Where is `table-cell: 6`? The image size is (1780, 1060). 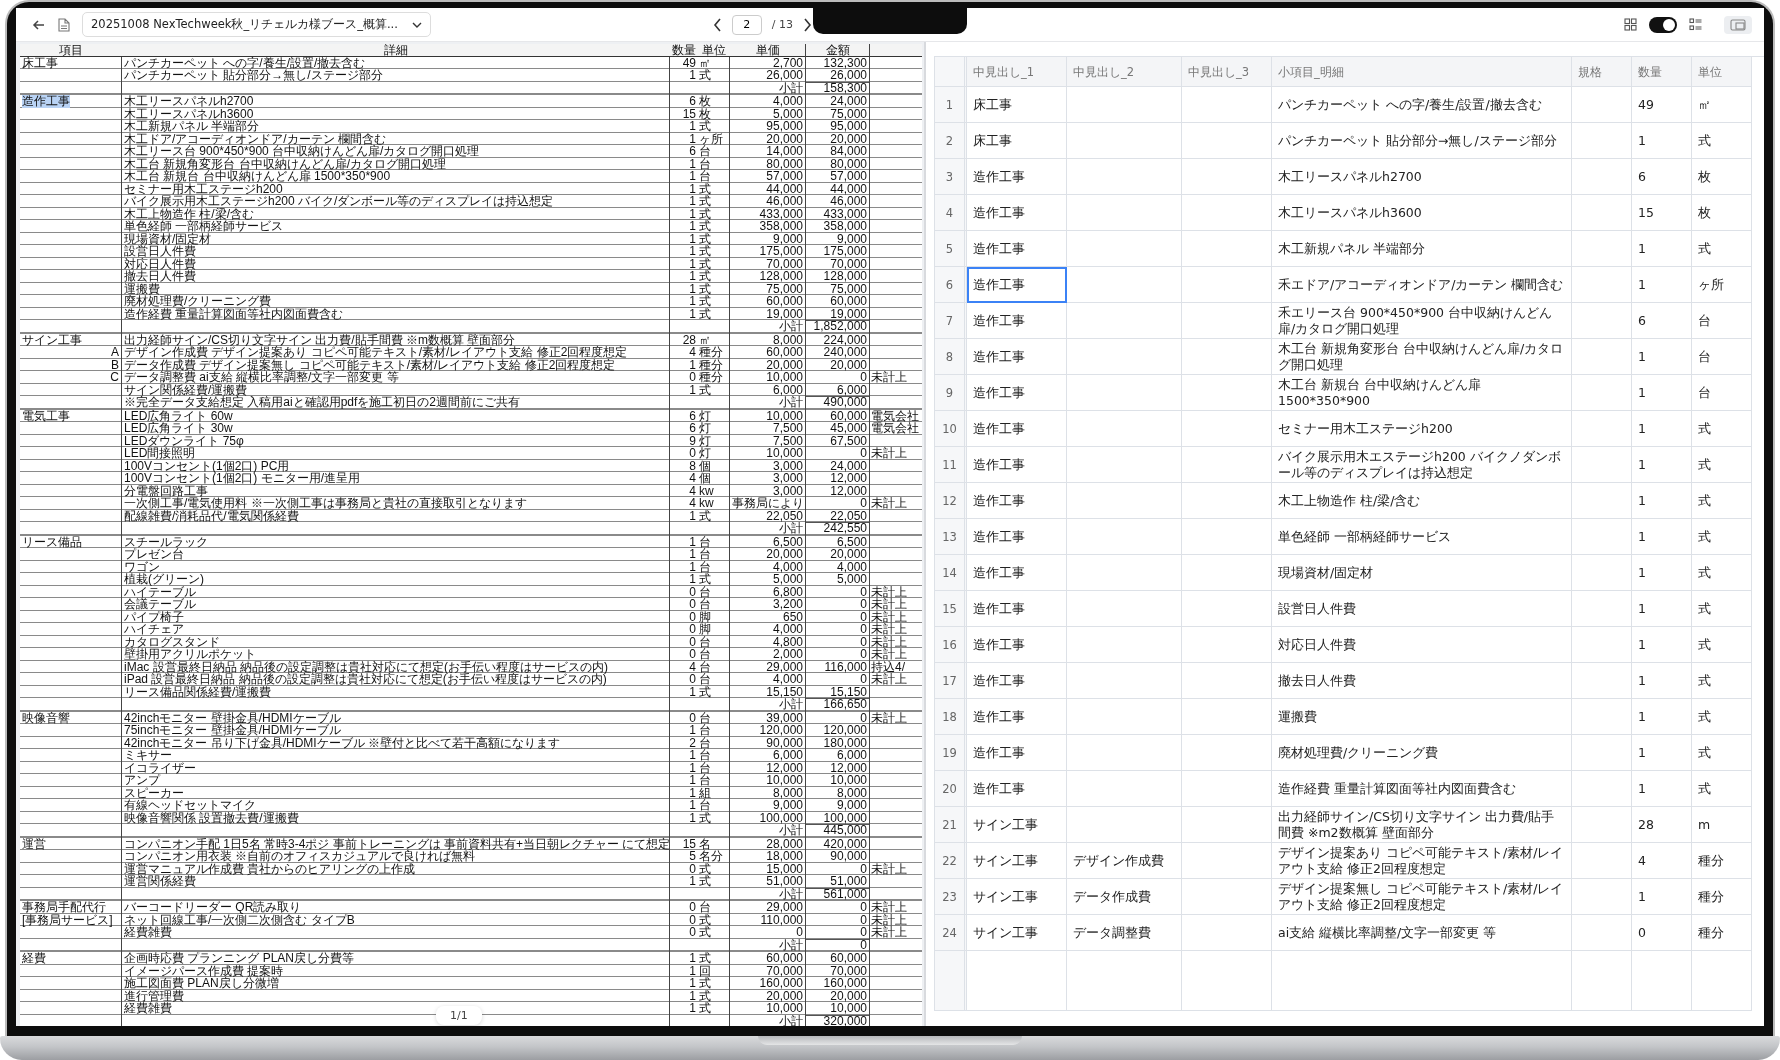 table-cell: 6 is located at coordinates (1662, 321).